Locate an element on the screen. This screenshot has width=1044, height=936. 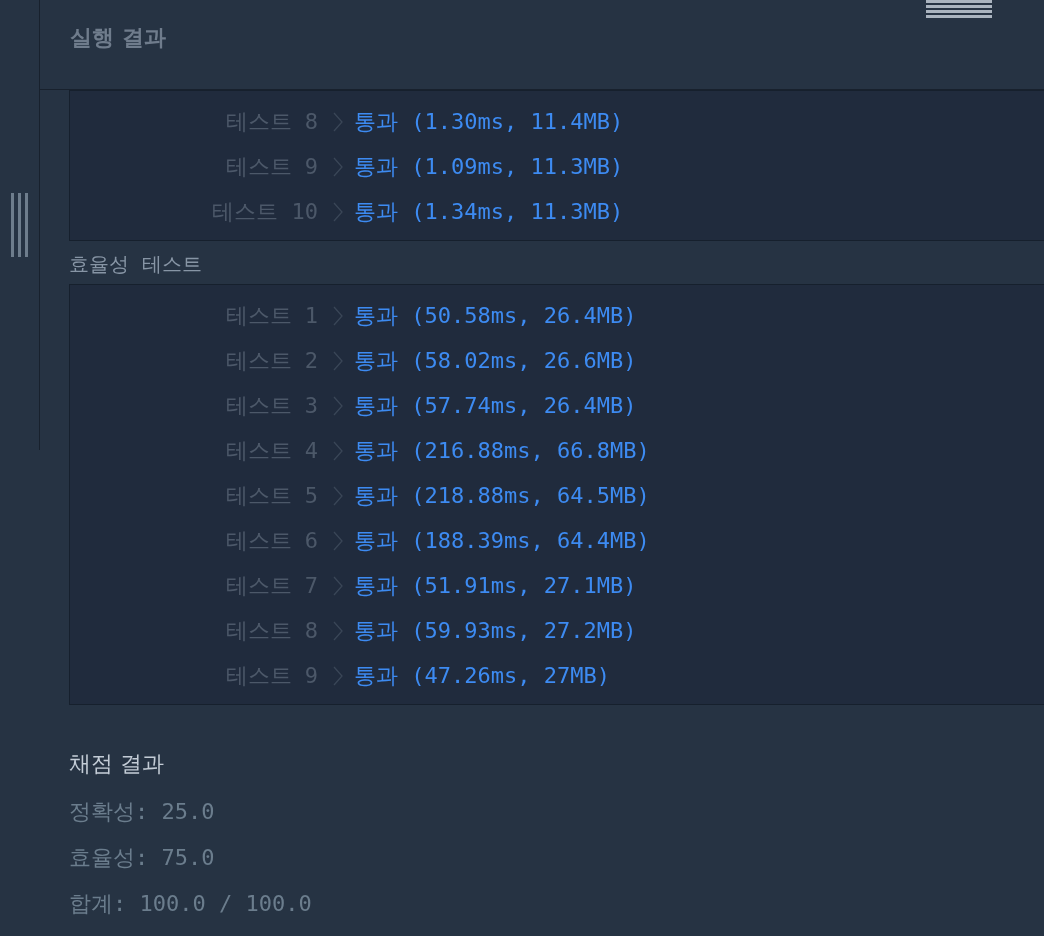
test-result: 통과 (58.02ms, 26.6MB) is located at coordinates (495, 360).